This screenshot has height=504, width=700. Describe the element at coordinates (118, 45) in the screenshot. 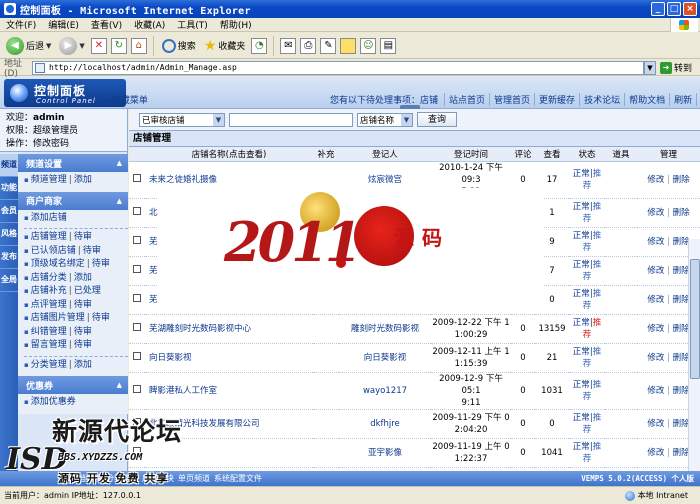

I see `refresh-icon: ↻` at that location.